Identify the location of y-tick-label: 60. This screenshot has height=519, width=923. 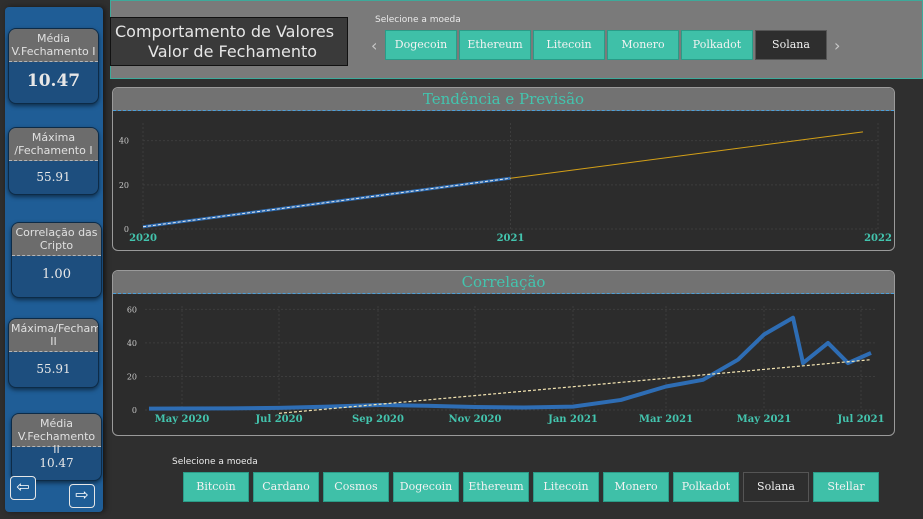
(132, 309).